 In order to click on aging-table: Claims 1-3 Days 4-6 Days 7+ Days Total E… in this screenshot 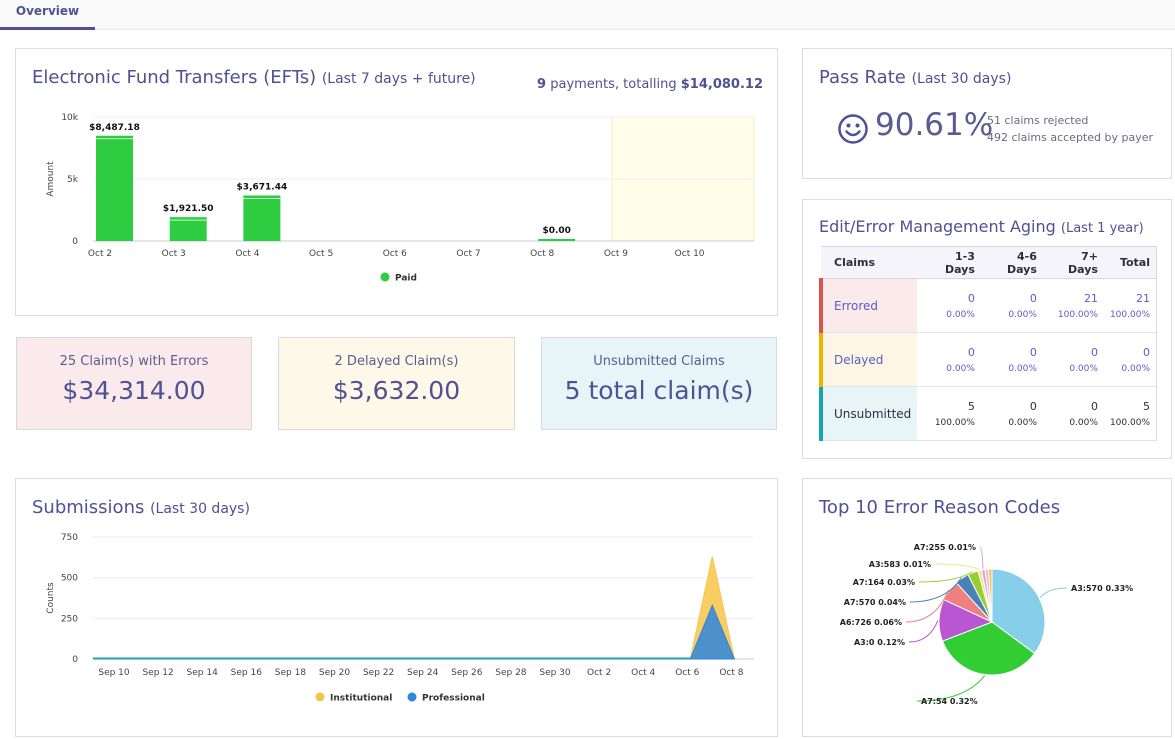, I will do `click(987, 343)`.